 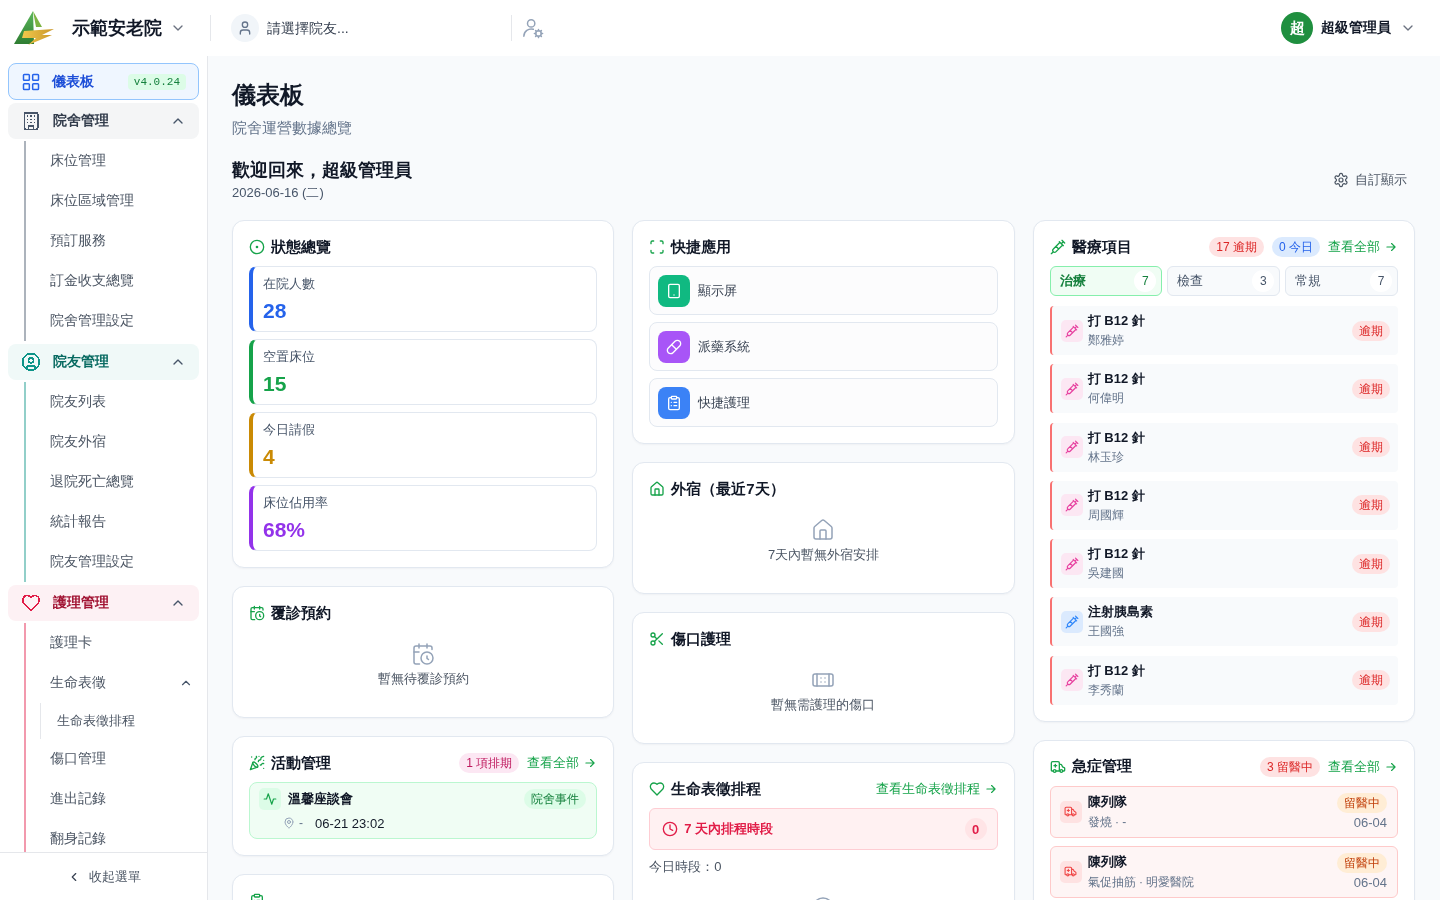 What do you see at coordinates (112, 402) in the screenshot?
I see `nav-subitem: 院友列表` at bounding box center [112, 402].